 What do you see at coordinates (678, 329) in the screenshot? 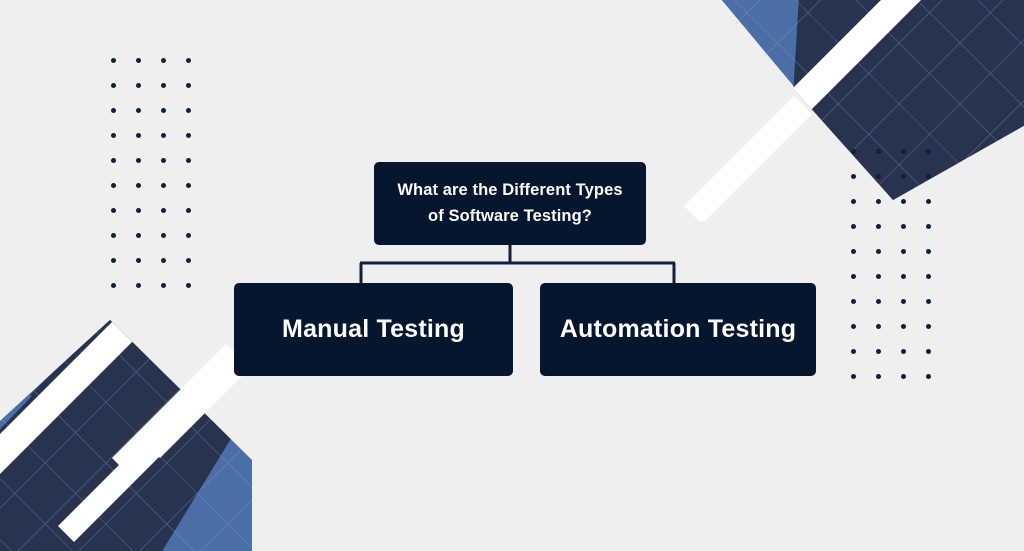
I see `node-automation-testing: Automation Testing` at bounding box center [678, 329].